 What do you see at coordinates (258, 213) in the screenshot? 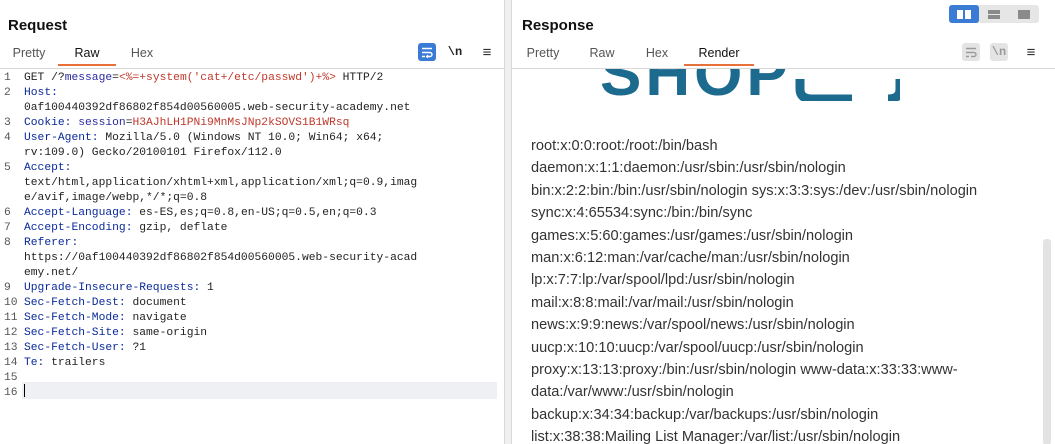
I see `code-token: es-ES,es;q=0.8,en-US;q=0.5,en;q=0.3` at bounding box center [258, 213].